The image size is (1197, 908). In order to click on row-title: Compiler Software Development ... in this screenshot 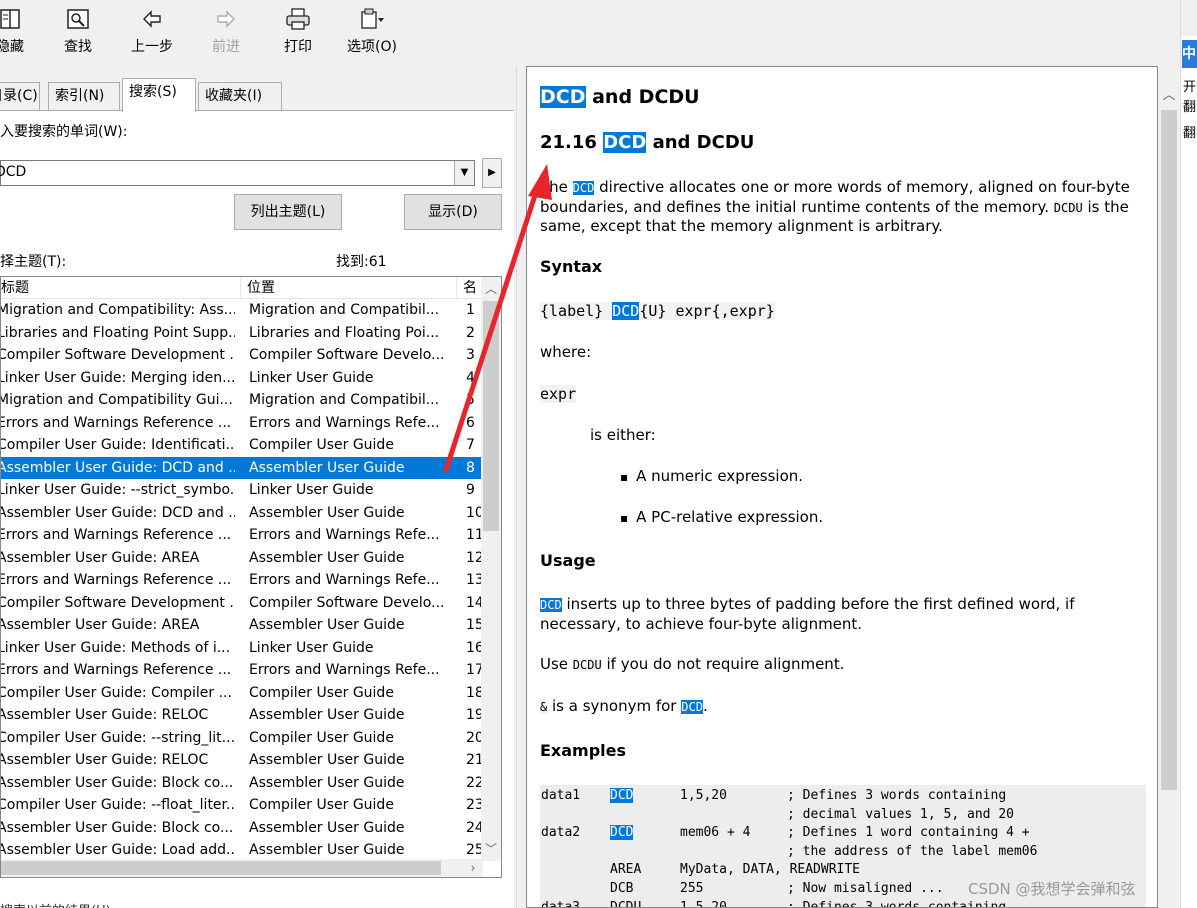, I will do `click(117, 602)`.